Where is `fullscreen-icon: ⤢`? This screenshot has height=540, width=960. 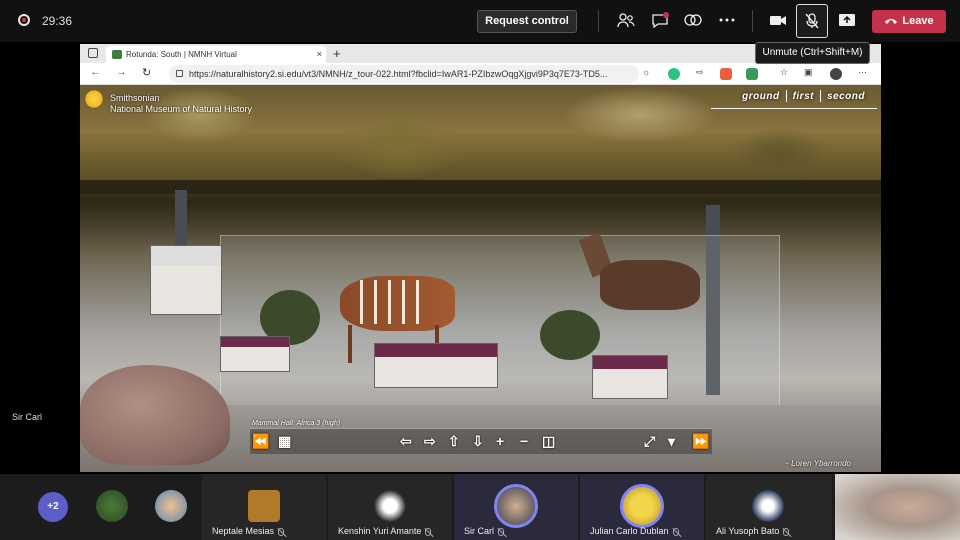 fullscreen-icon: ⤢ is located at coordinates (649, 441).